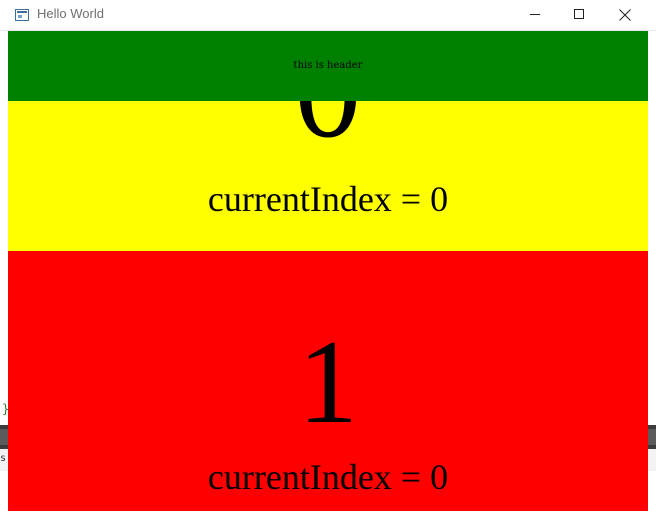 This screenshot has width=656, height=519. Describe the element at coordinates (328, 137) in the screenshot. I see `page-number: 0` at that location.